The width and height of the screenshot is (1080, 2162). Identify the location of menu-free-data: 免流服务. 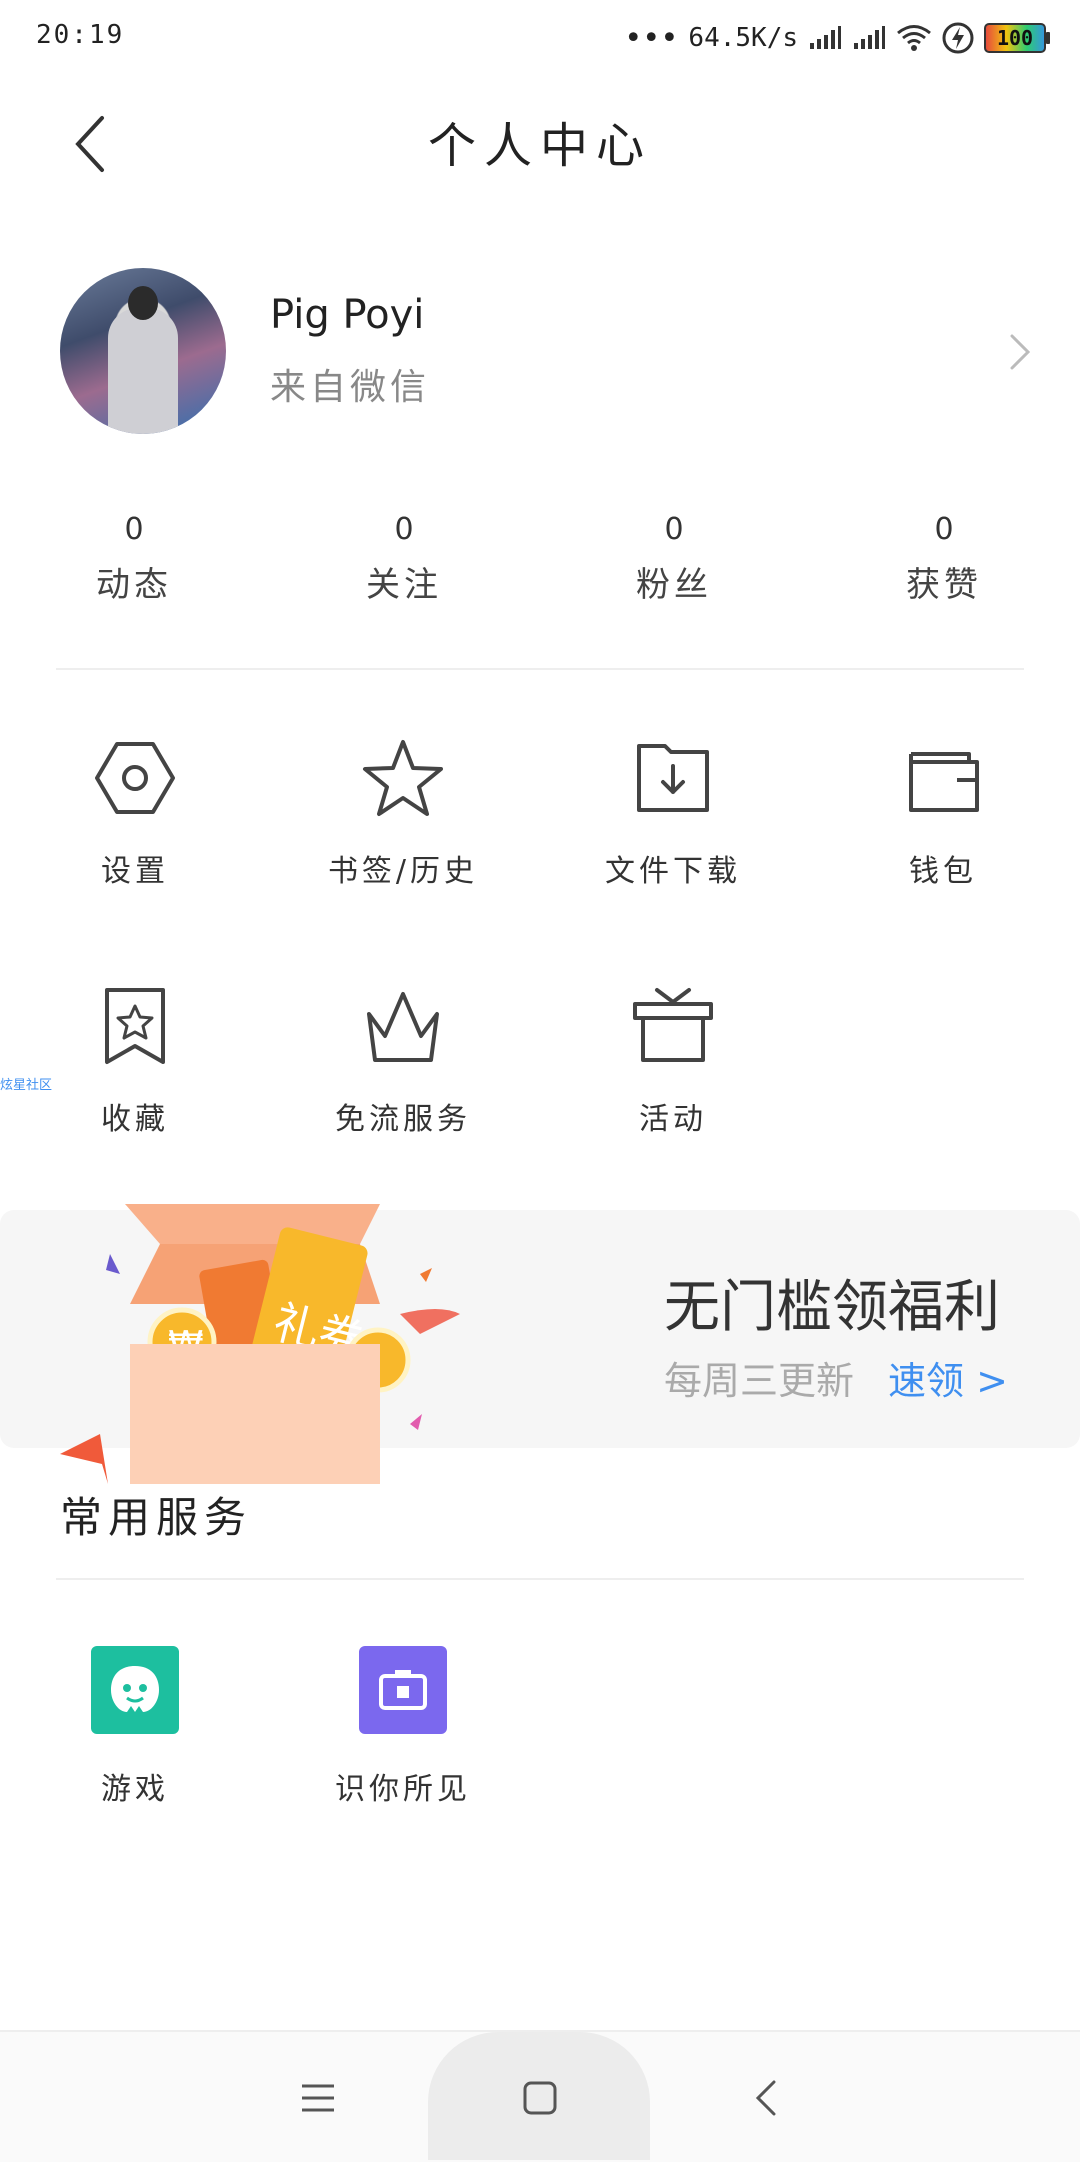
(403, 1061).